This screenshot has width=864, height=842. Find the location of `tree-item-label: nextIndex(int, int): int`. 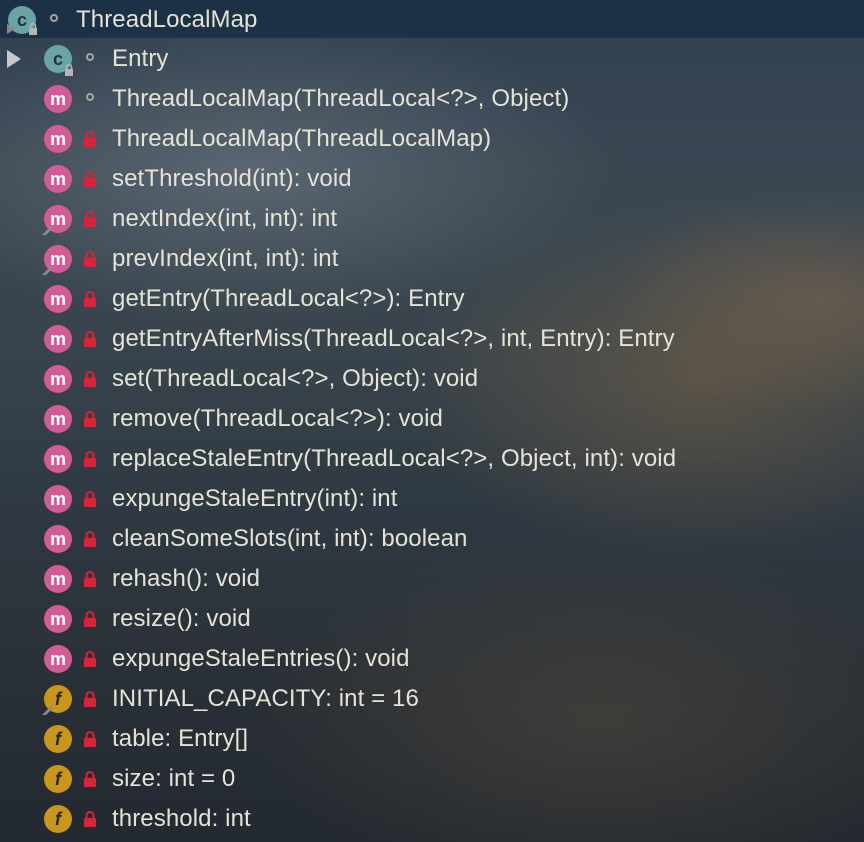

tree-item-label: nextIndex(int, int): int is located at coordinates (225, 218).